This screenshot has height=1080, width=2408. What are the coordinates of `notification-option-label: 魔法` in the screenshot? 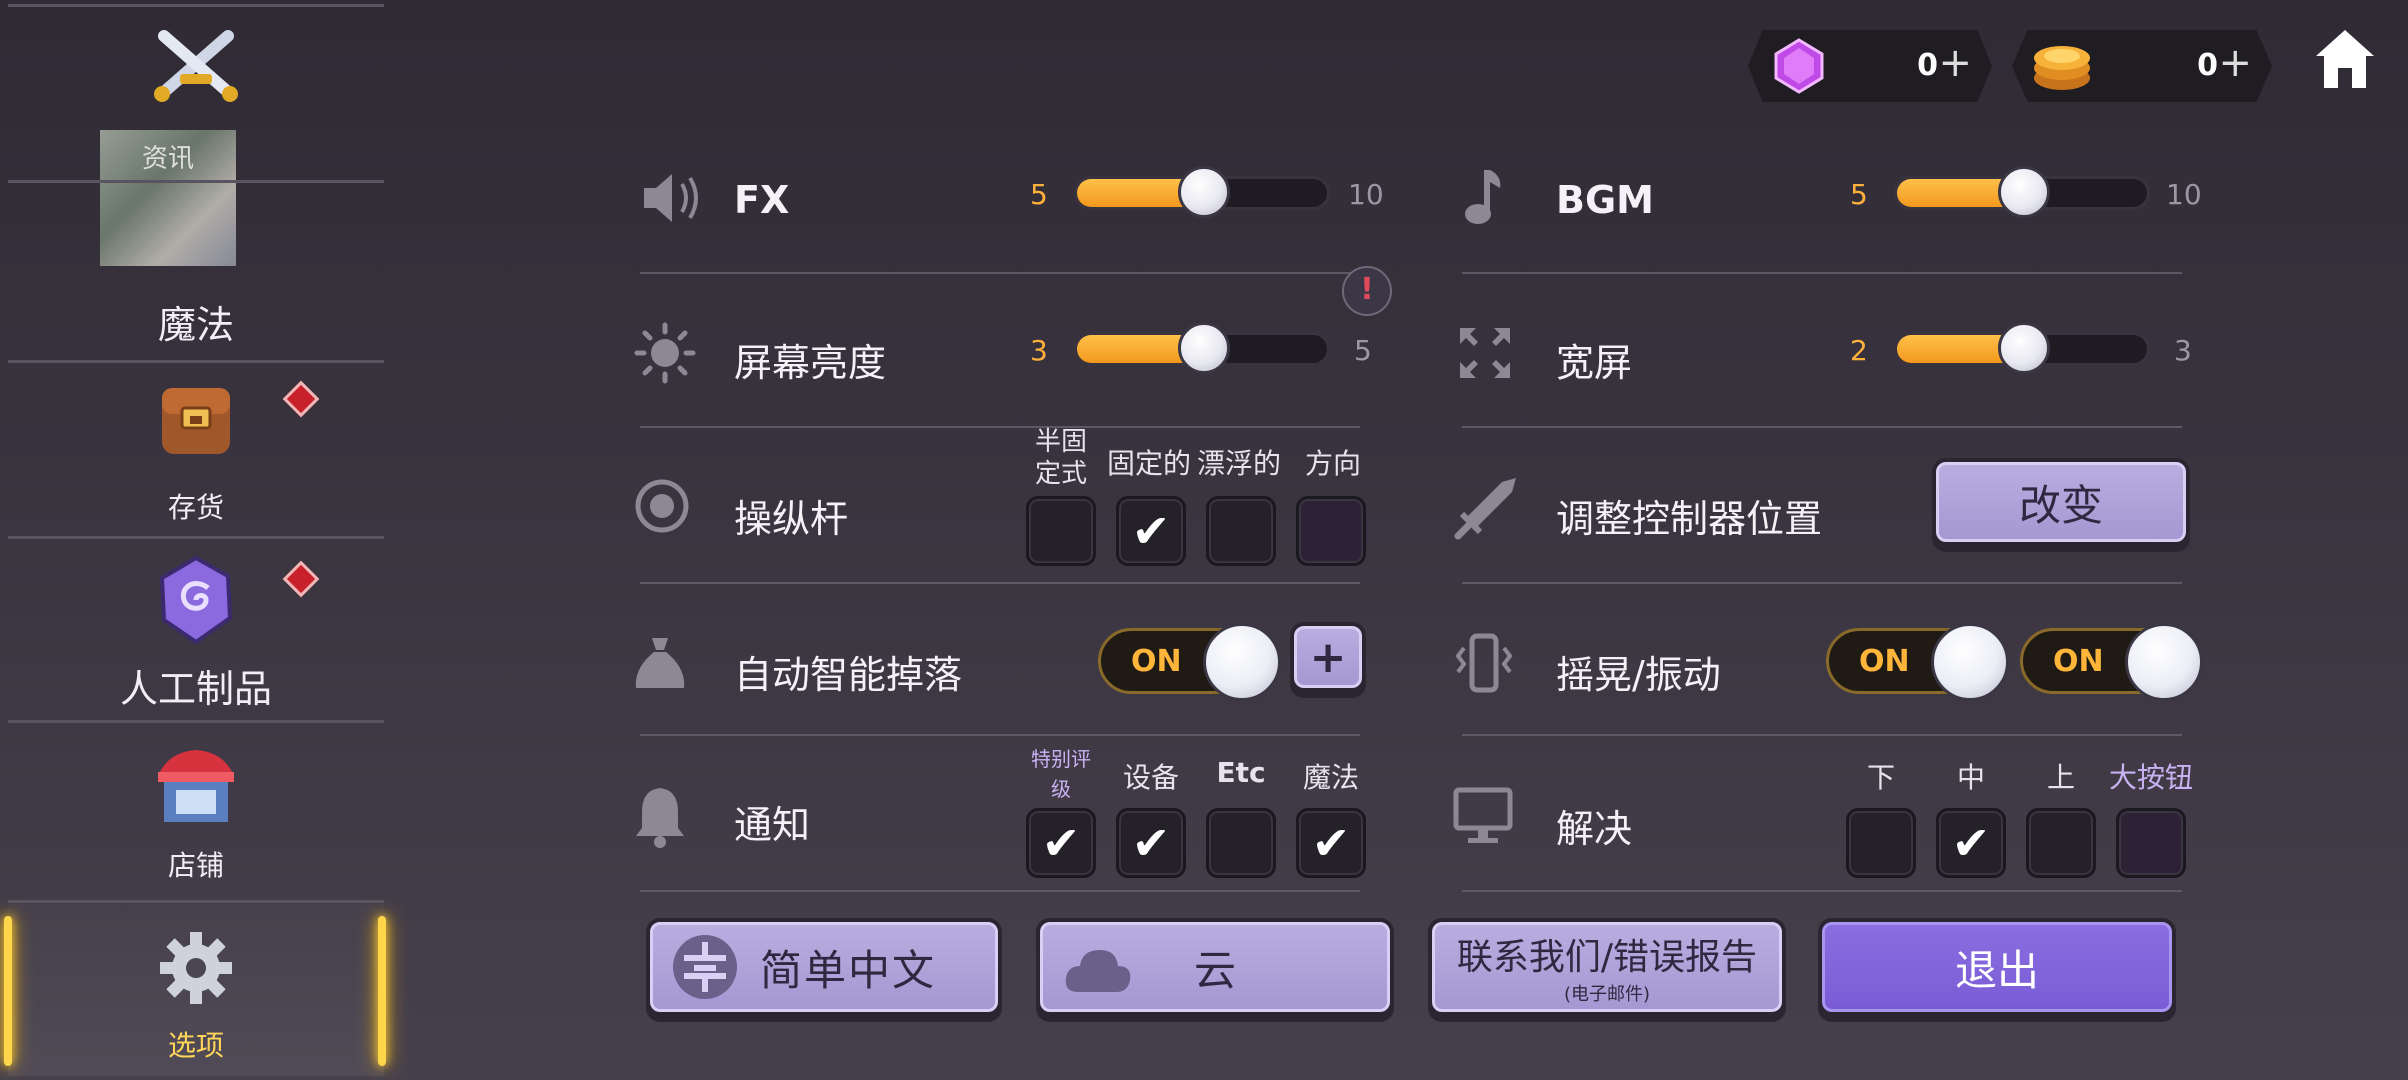 It's located at (1330, 777).